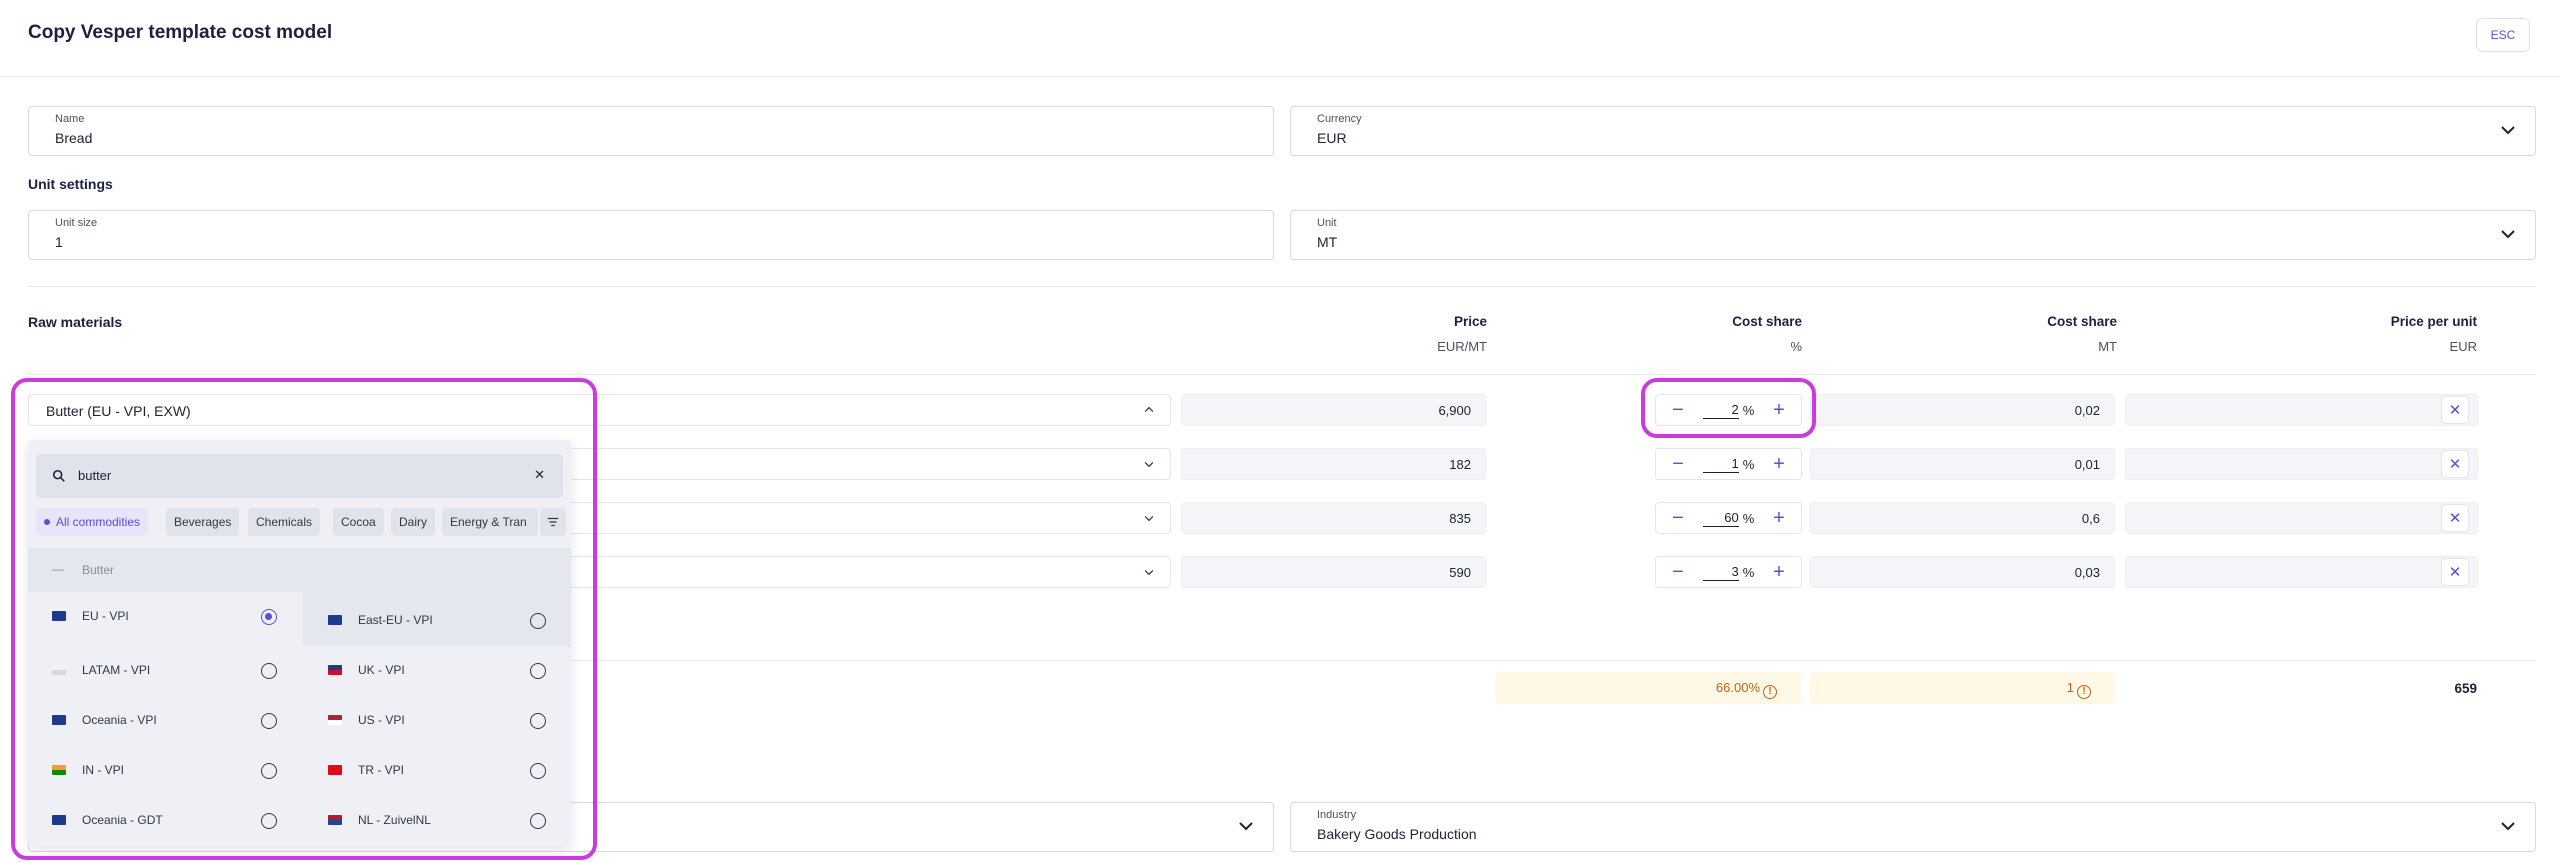 Image resolution: width=2560 pixels, height=863 pixels. Describe the element at coordinates (1767, 321) in the screenshot. I see `col-share-pct-title: Cost share` at that location.